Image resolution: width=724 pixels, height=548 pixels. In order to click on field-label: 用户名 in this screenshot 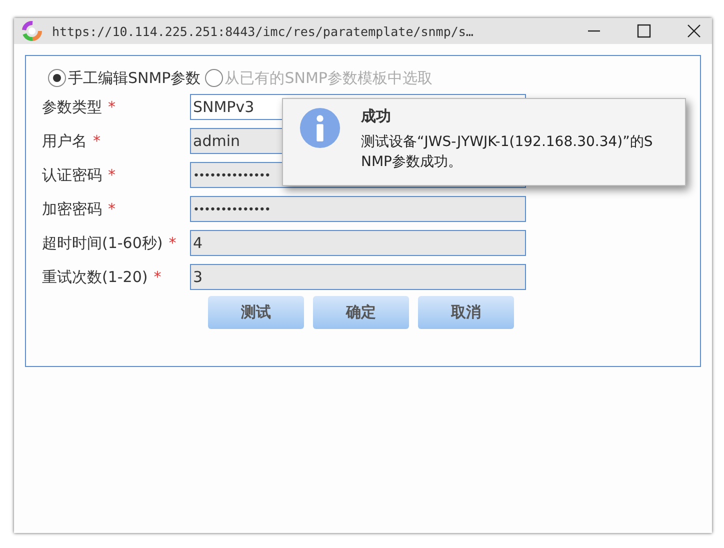, I will do `click(64, 141)`.